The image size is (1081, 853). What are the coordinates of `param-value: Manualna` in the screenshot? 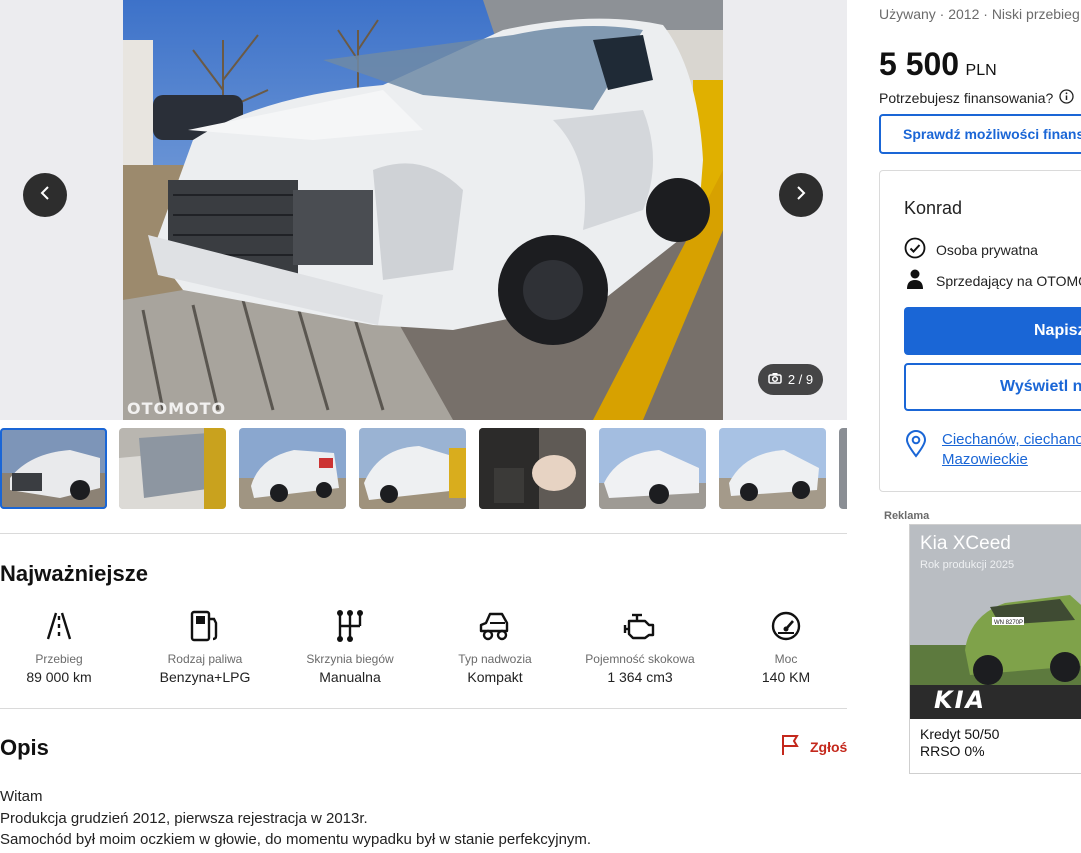 It's located at (350, 677).